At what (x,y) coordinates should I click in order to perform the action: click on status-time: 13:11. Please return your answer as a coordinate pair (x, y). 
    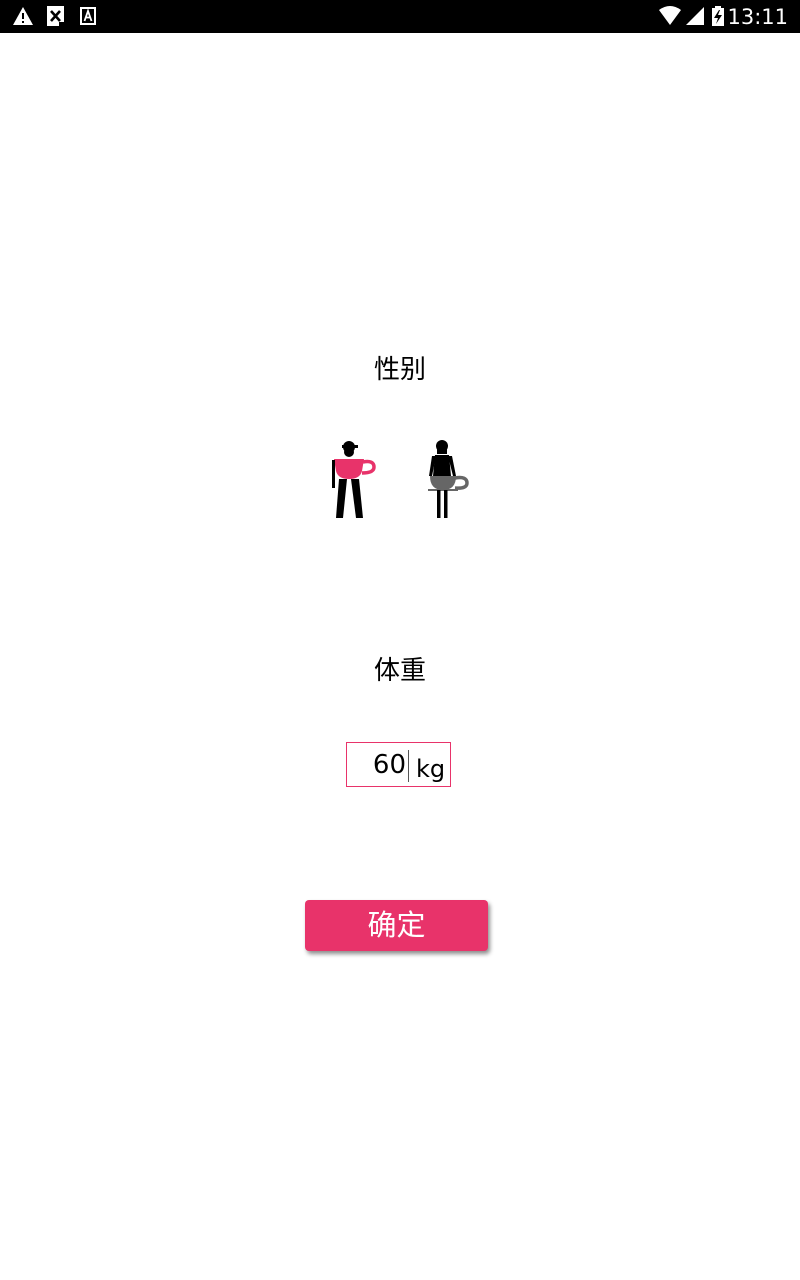
    Looking at the image, I should click on (757, 17).